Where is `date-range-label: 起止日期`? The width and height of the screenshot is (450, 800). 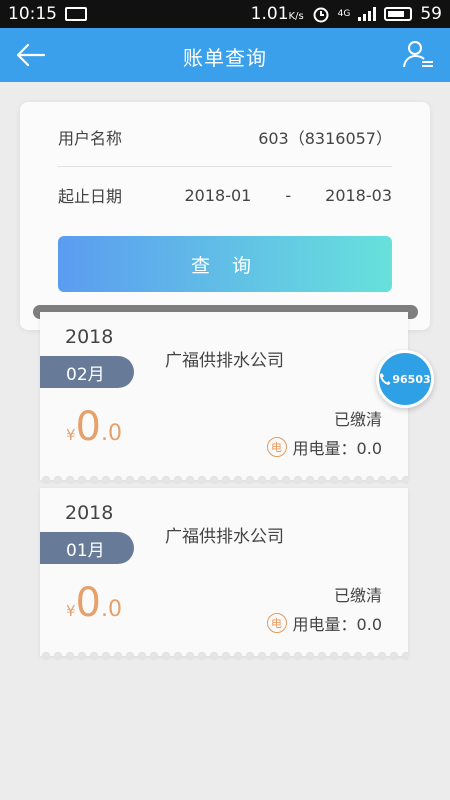
date-range-label: 起止日期 is located at coordinates (90, 196).